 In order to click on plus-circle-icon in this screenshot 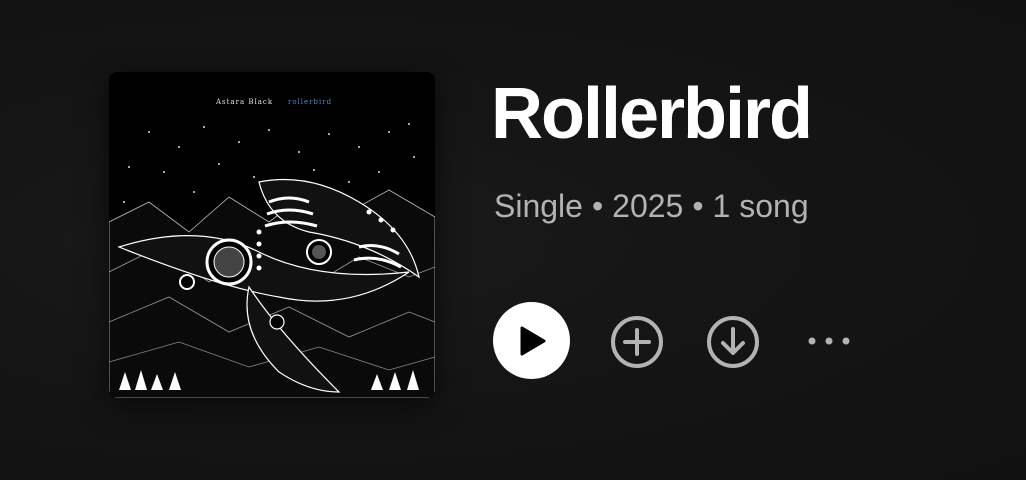, I will do `click(637, 342)`.